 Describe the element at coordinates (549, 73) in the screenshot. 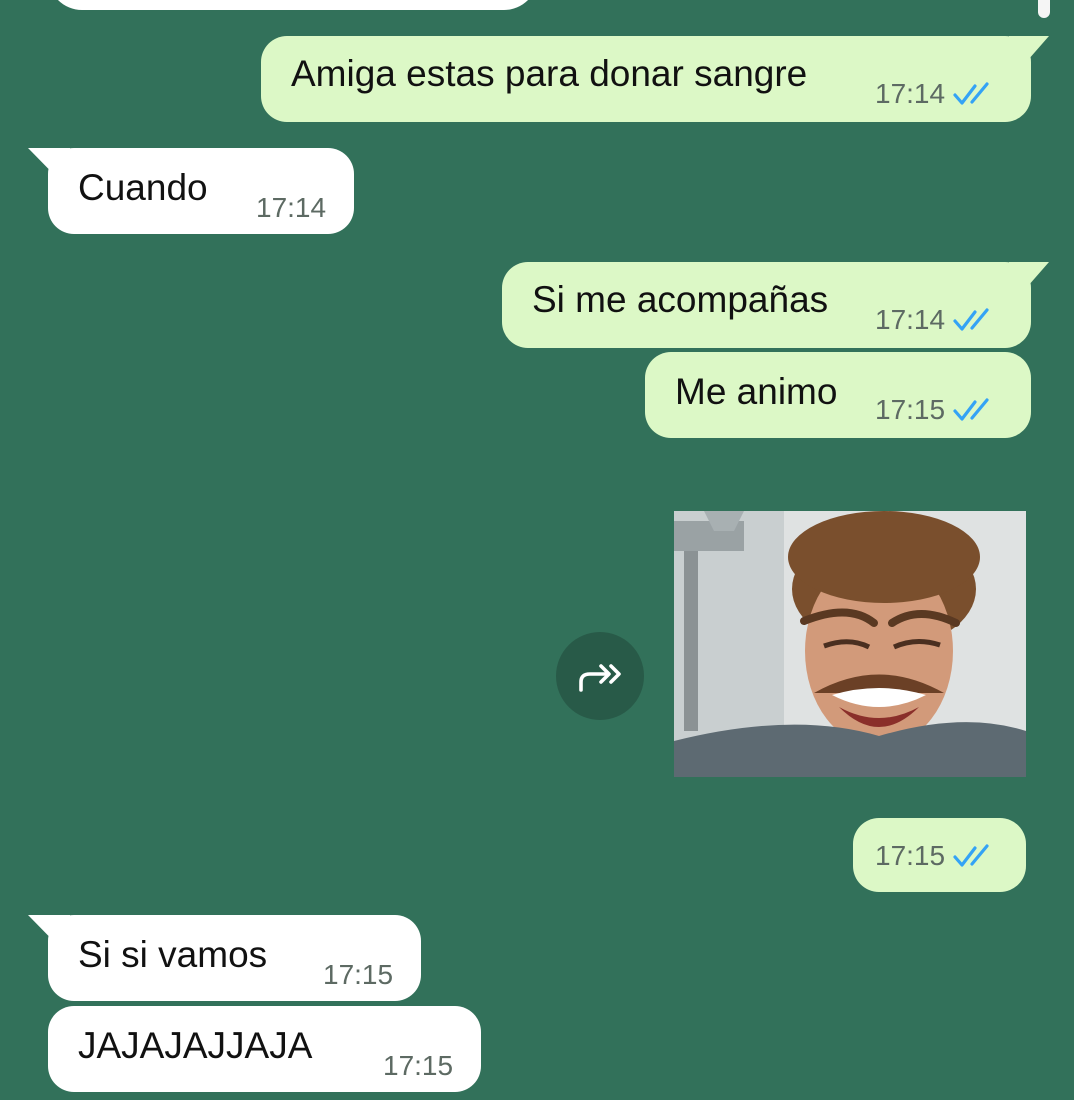

I see `message-text: Amiga estas para donar sangre` at that location.